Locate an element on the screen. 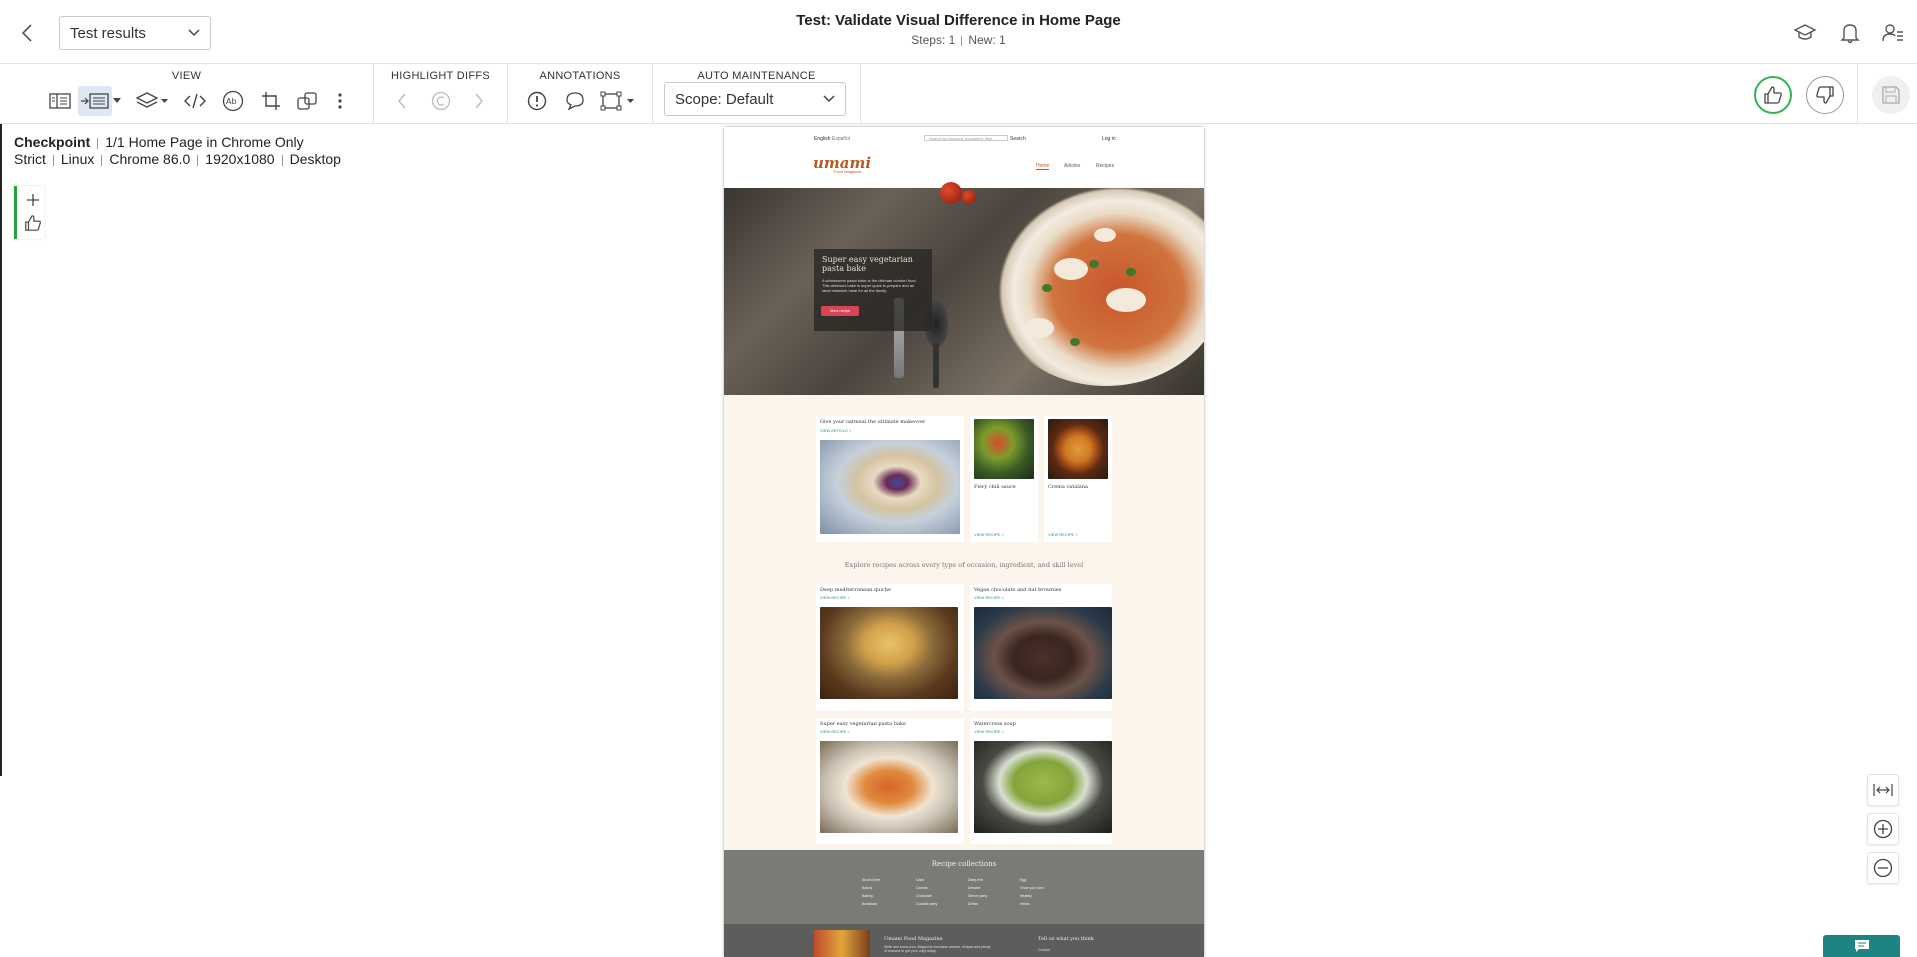  collection-item: Carrots is located at coordinates (922, 888).